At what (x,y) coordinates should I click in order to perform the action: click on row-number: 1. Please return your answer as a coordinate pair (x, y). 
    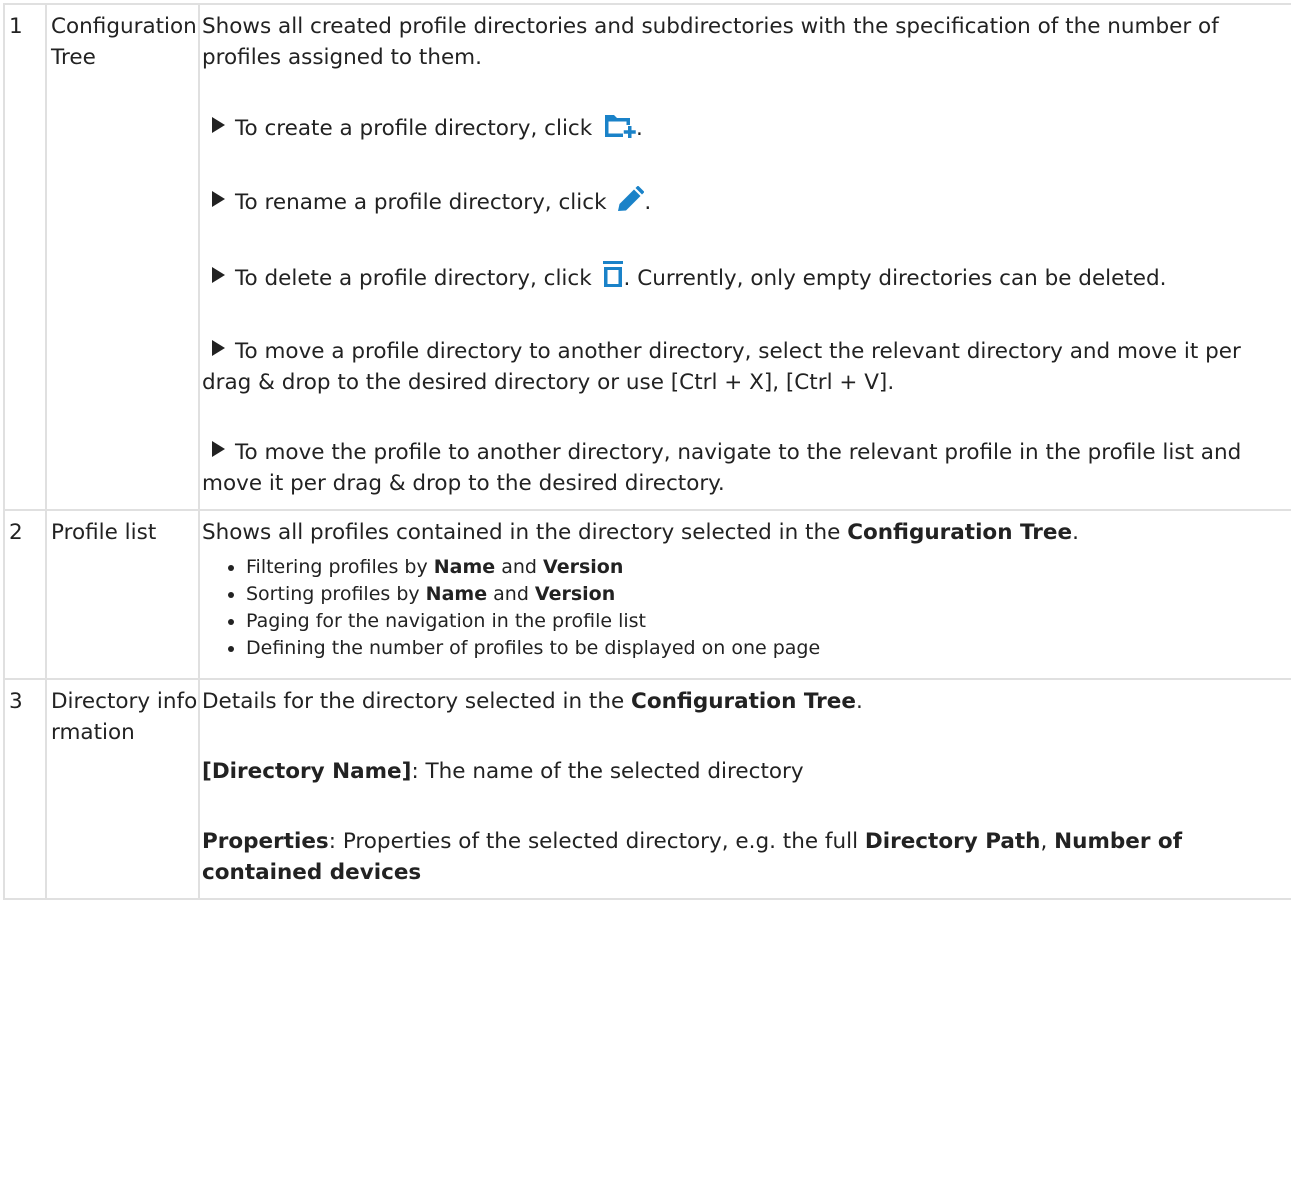
    Looking at the image, I should click on (25, 257).